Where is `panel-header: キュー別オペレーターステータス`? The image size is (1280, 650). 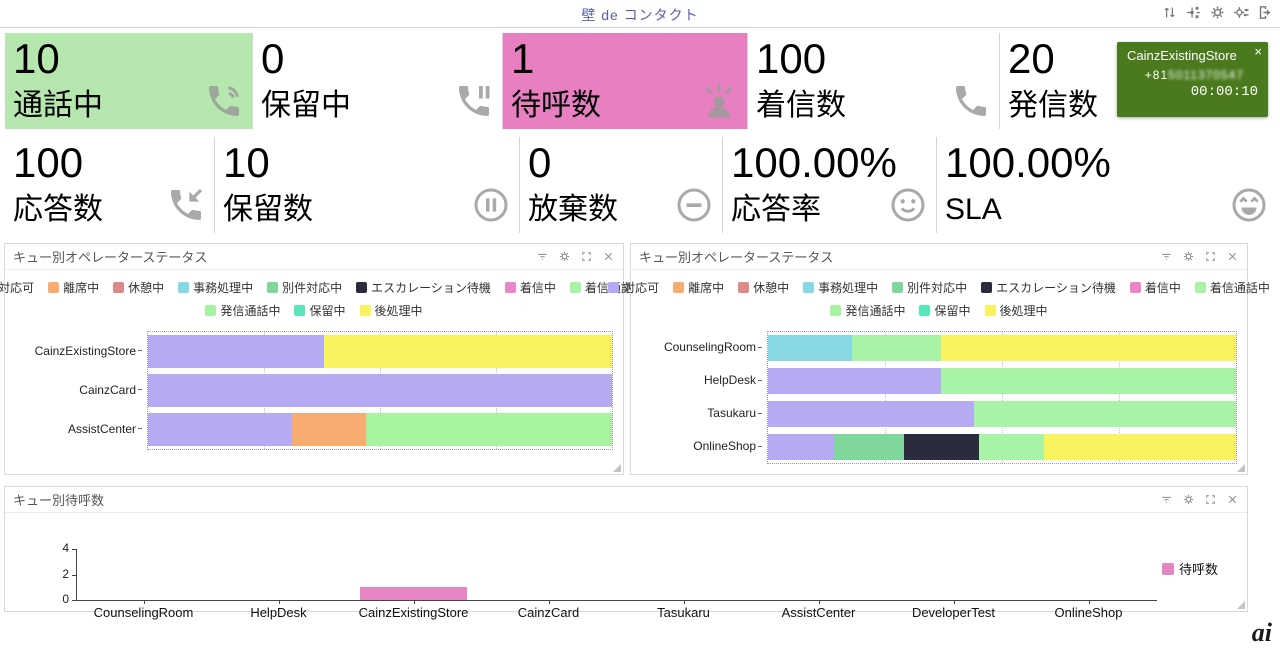
panel-header: キュー別オペレーターステータス is located at coordinates (314, 257).